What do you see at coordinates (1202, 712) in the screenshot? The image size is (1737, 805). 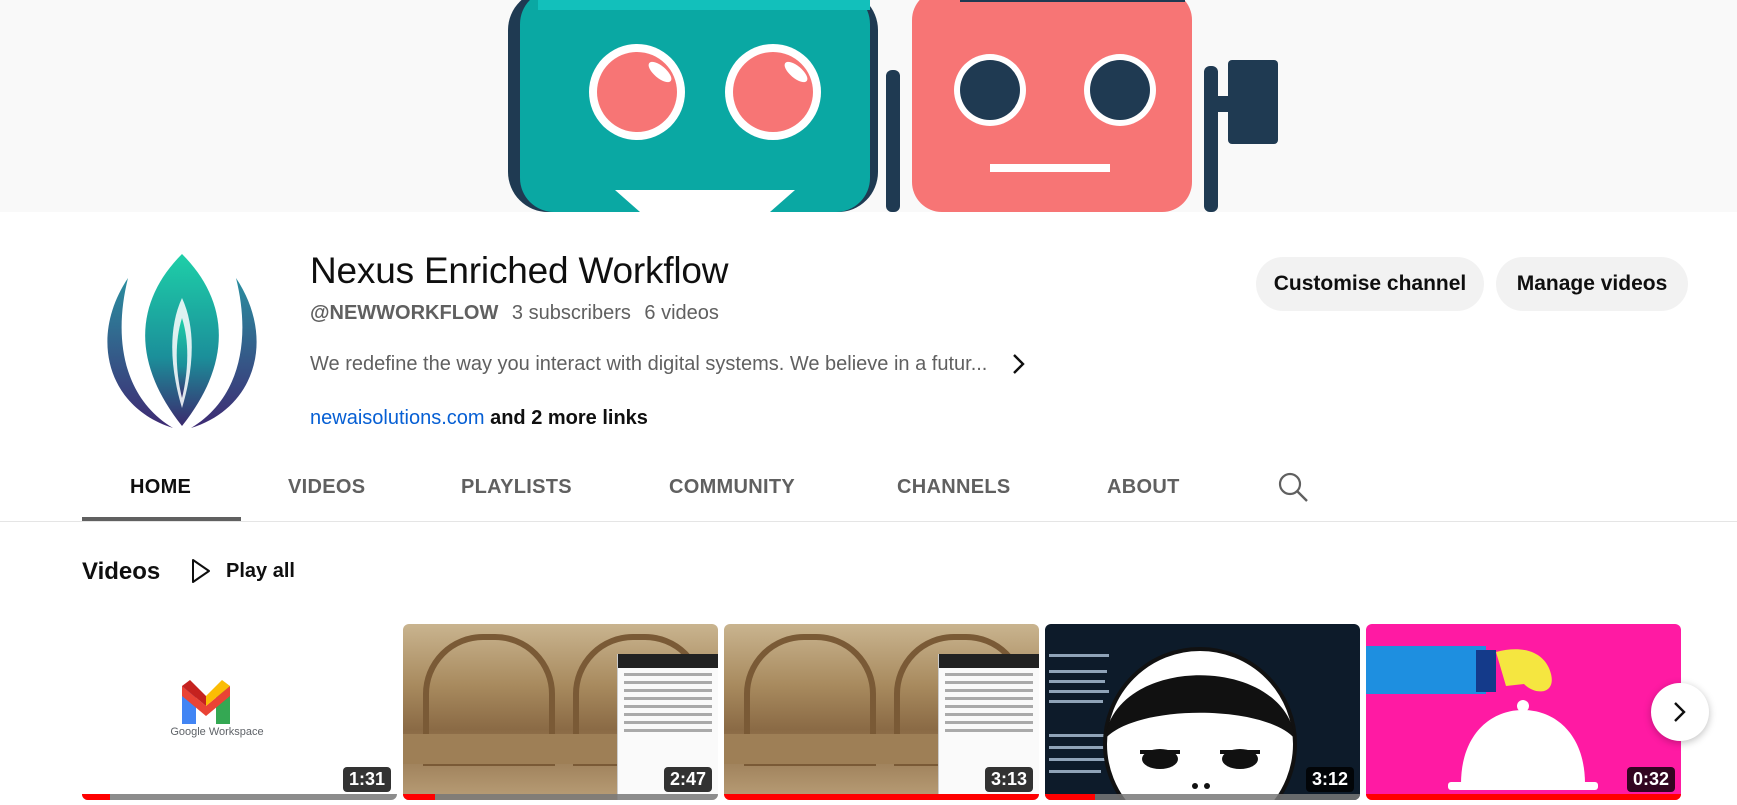 I see `video-thumbnail: 3:12` at bounding box center [1202, 712].